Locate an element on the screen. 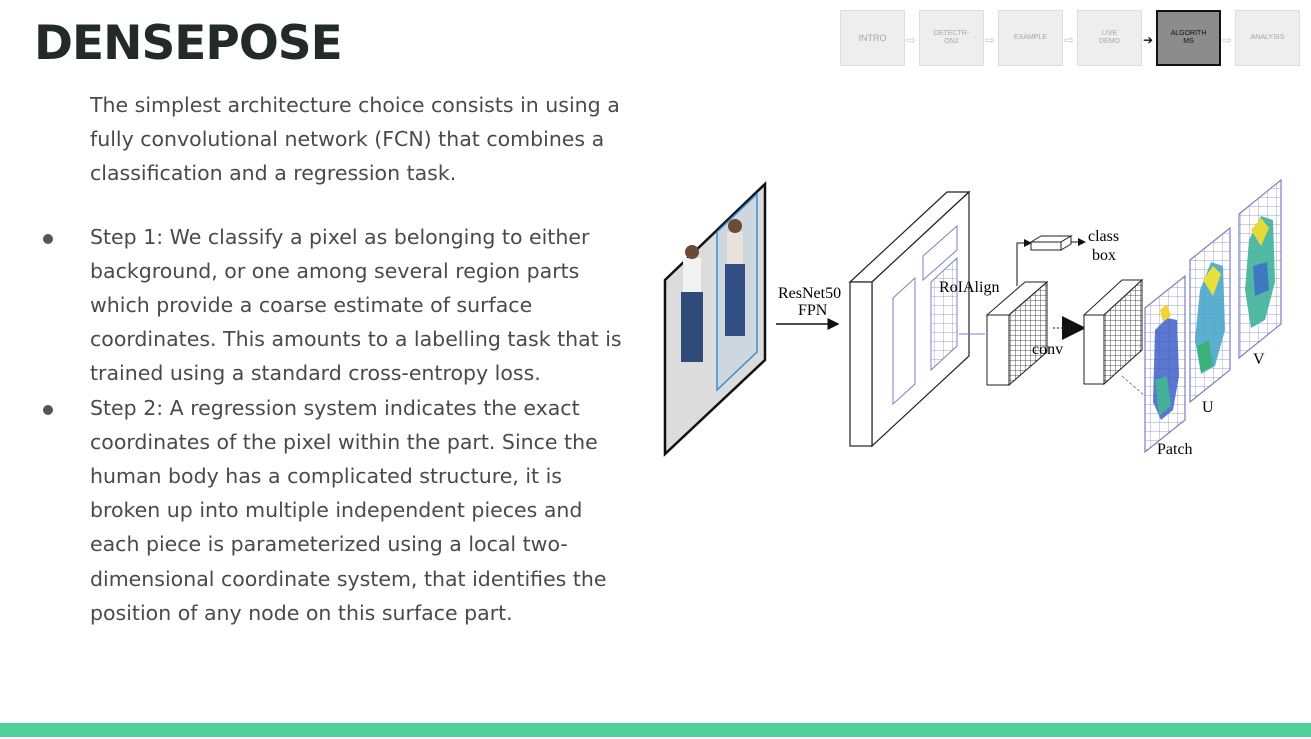 This screenshot has height=739, width=1311. nav-analysis: ANALYSIS is located at coordinates (1267, 38).